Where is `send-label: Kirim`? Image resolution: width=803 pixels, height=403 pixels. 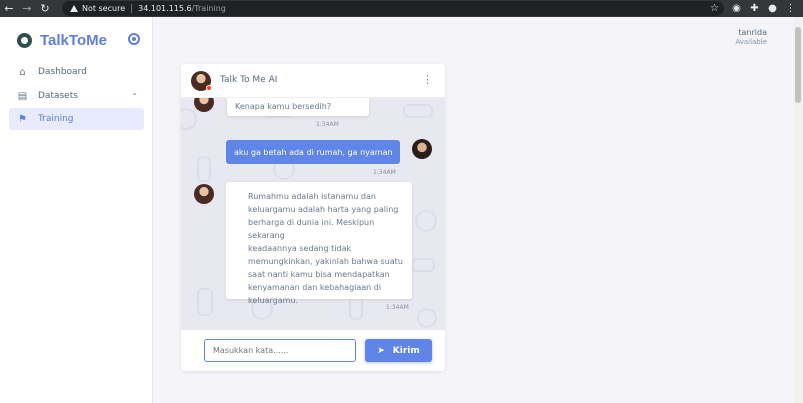 send-label: Kirim is located at coordinates (406, 350).